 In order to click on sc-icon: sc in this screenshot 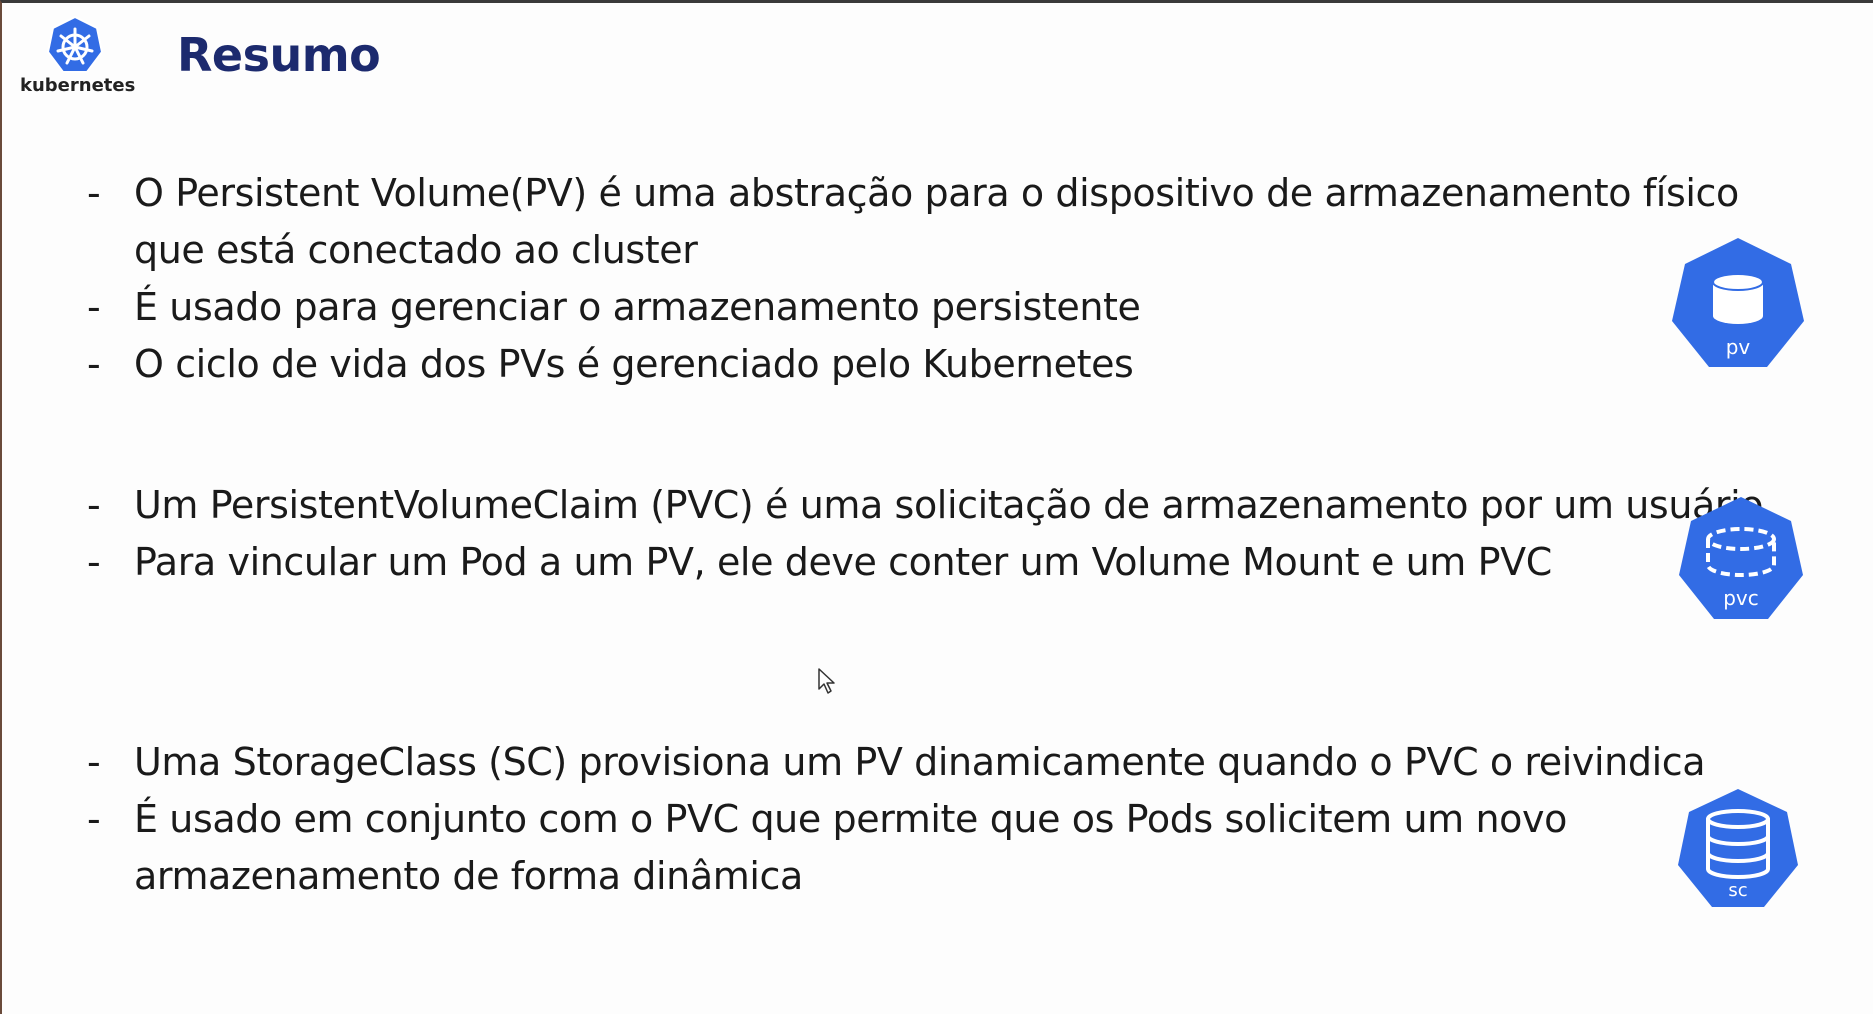, I will do `click(1738, 848)`.